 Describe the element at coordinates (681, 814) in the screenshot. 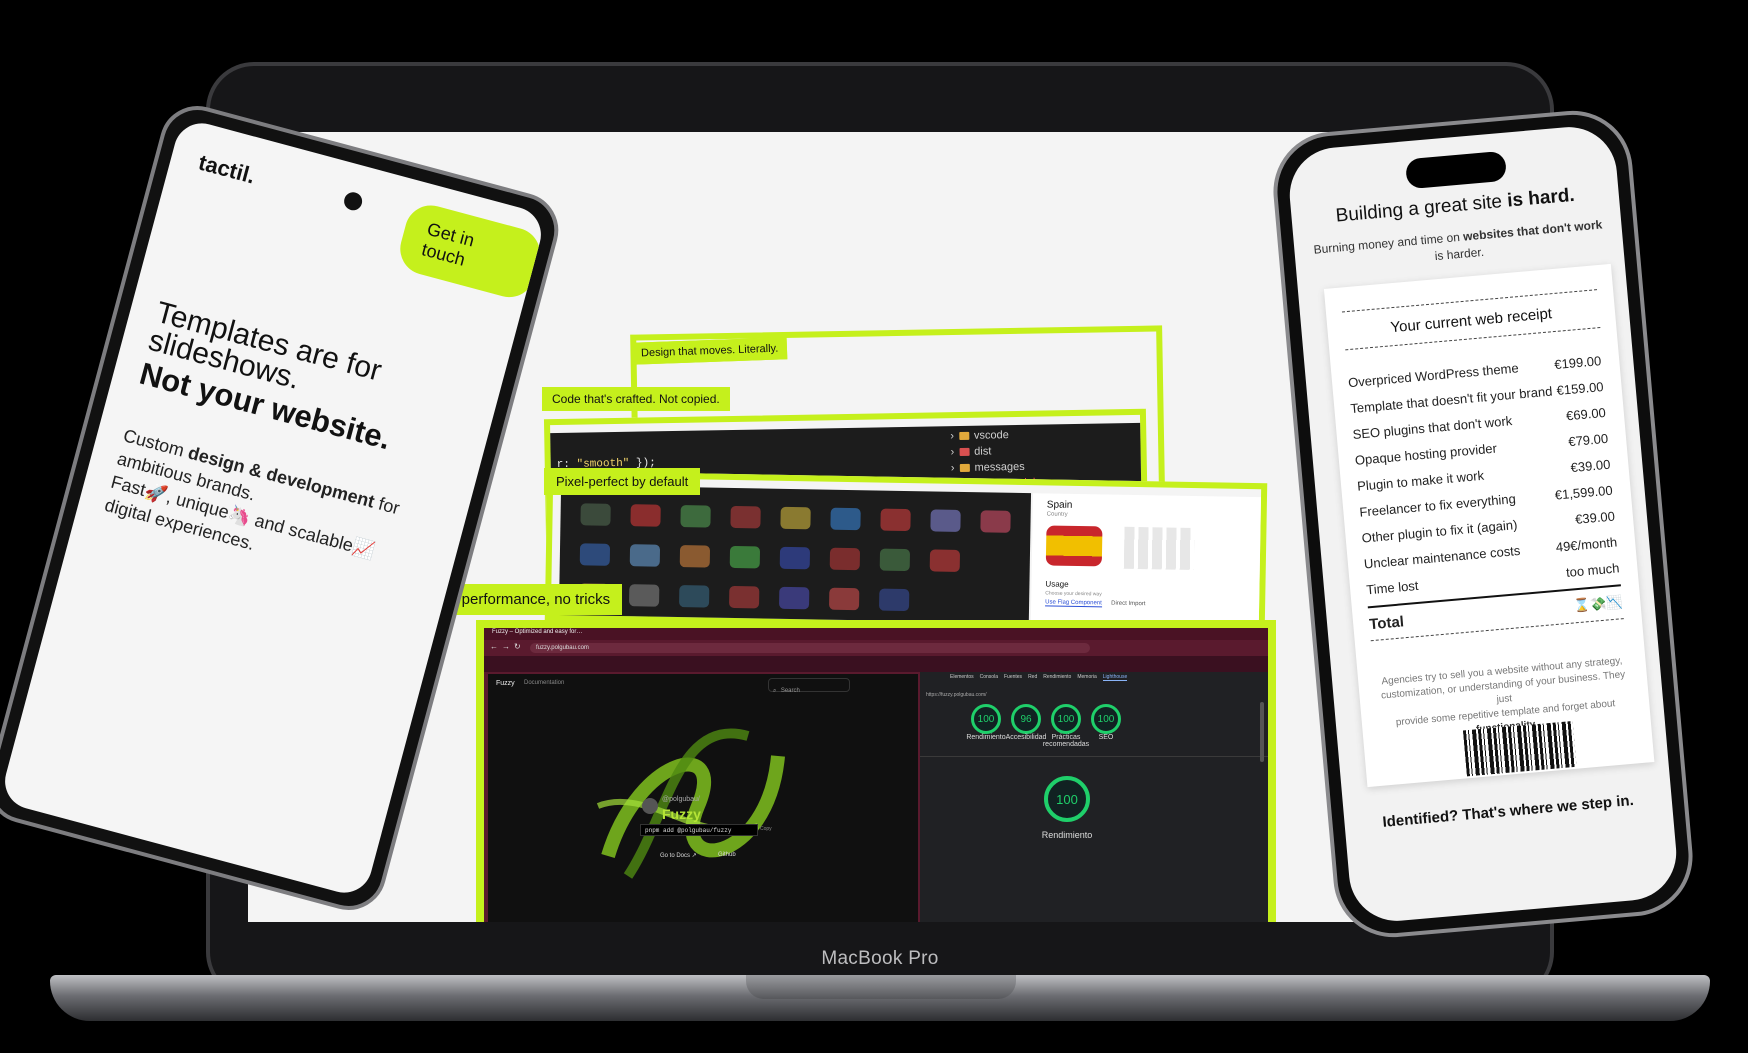

I see `product-title: Fuzzy` at that location.